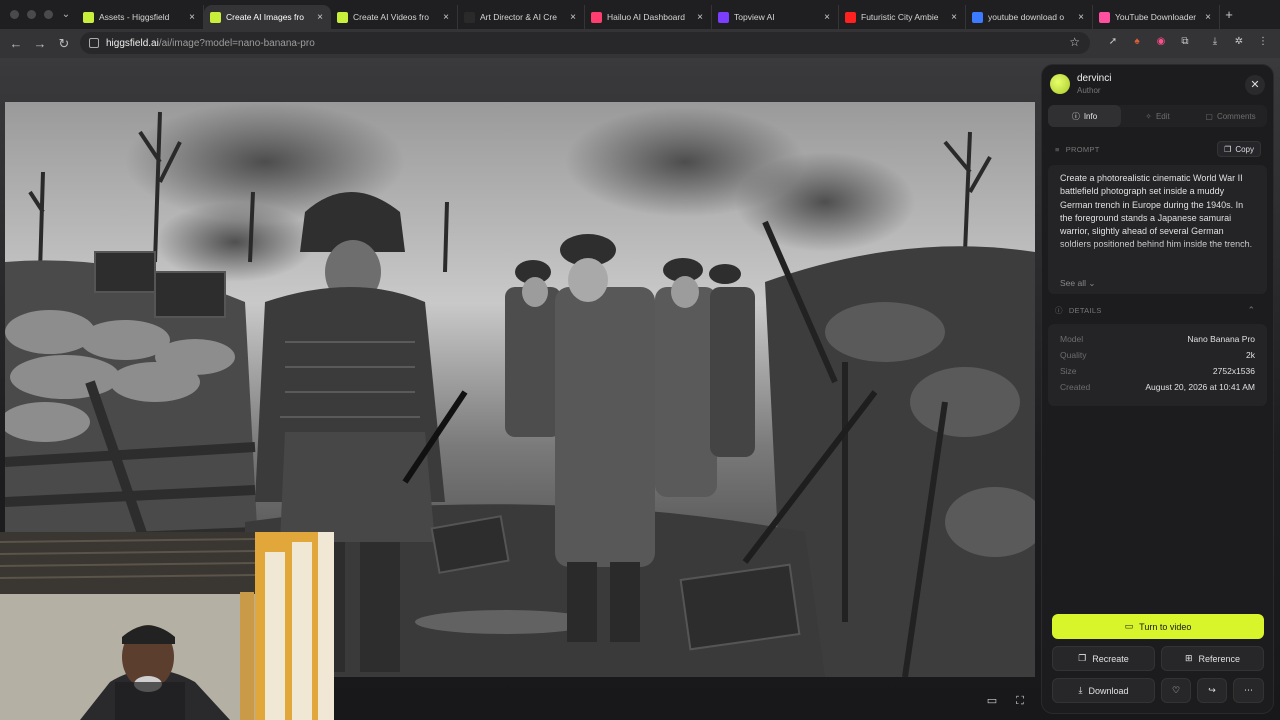 This screenshot has width=1280, height=720. What do you see at coordinates (1255, 85) in the screenshot?
I see `close-icon: ✕` at bounding box center [1255, 85].